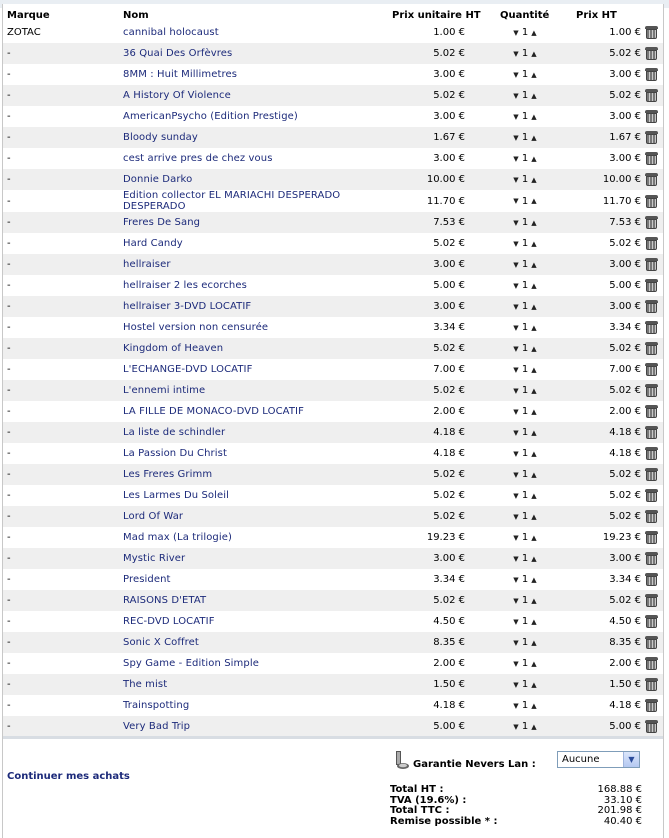 This screenshot has width=669, height=838. Describe the element at coordinates (598, 759) in the screenshot. I see `warranty-select: Aucune ▼` at that location.